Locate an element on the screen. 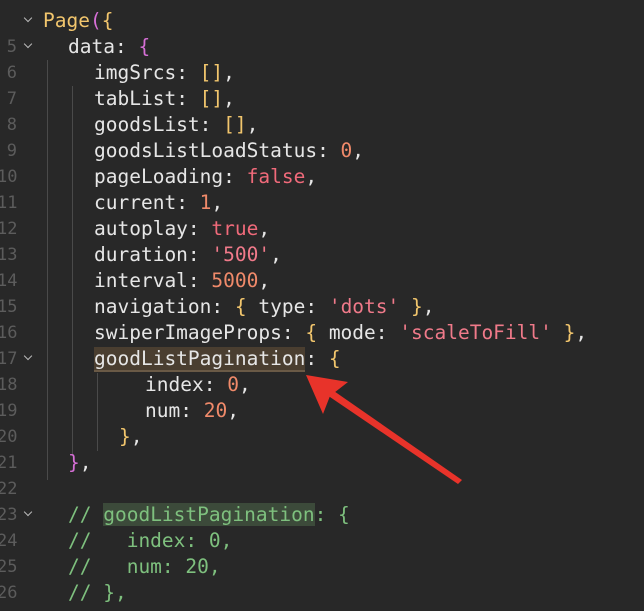 The height and width of the screenshot is (611, 644). token-key: mode is located at coordinates (352, 332).